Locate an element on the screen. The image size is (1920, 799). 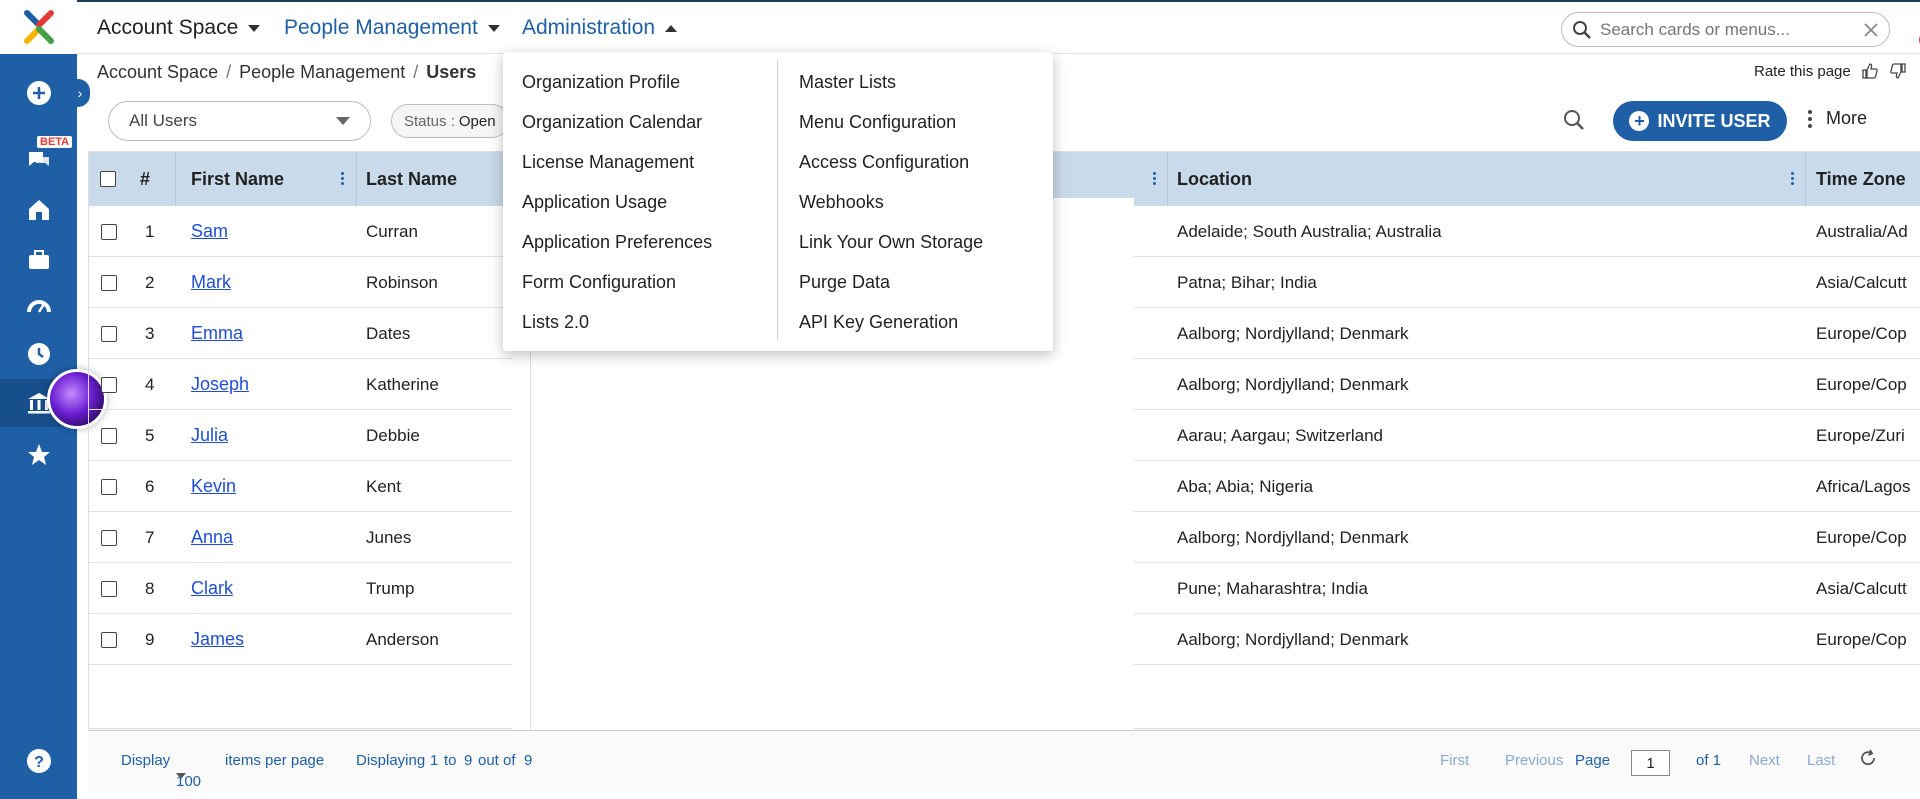
first-name-link: James is located at coordinates (217, 639).